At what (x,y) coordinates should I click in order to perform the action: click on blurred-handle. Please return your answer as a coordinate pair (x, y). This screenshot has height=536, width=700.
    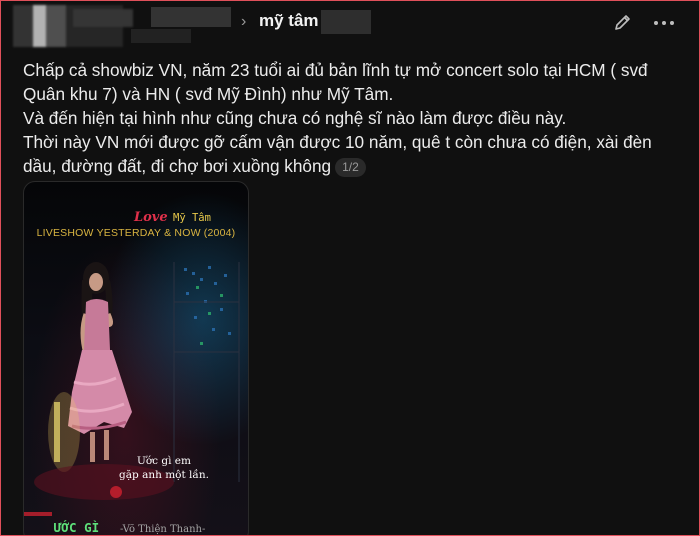
    Looking at the image, I should click on (346, 22).